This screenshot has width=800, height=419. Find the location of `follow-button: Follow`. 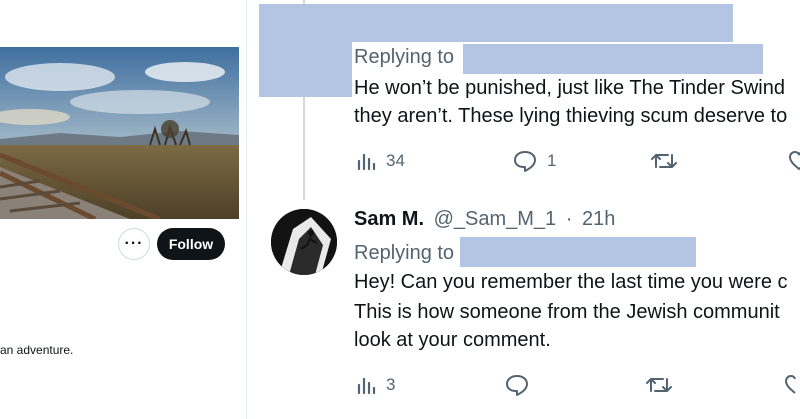

follow-button: Follow is located at coordinates (191, 244).